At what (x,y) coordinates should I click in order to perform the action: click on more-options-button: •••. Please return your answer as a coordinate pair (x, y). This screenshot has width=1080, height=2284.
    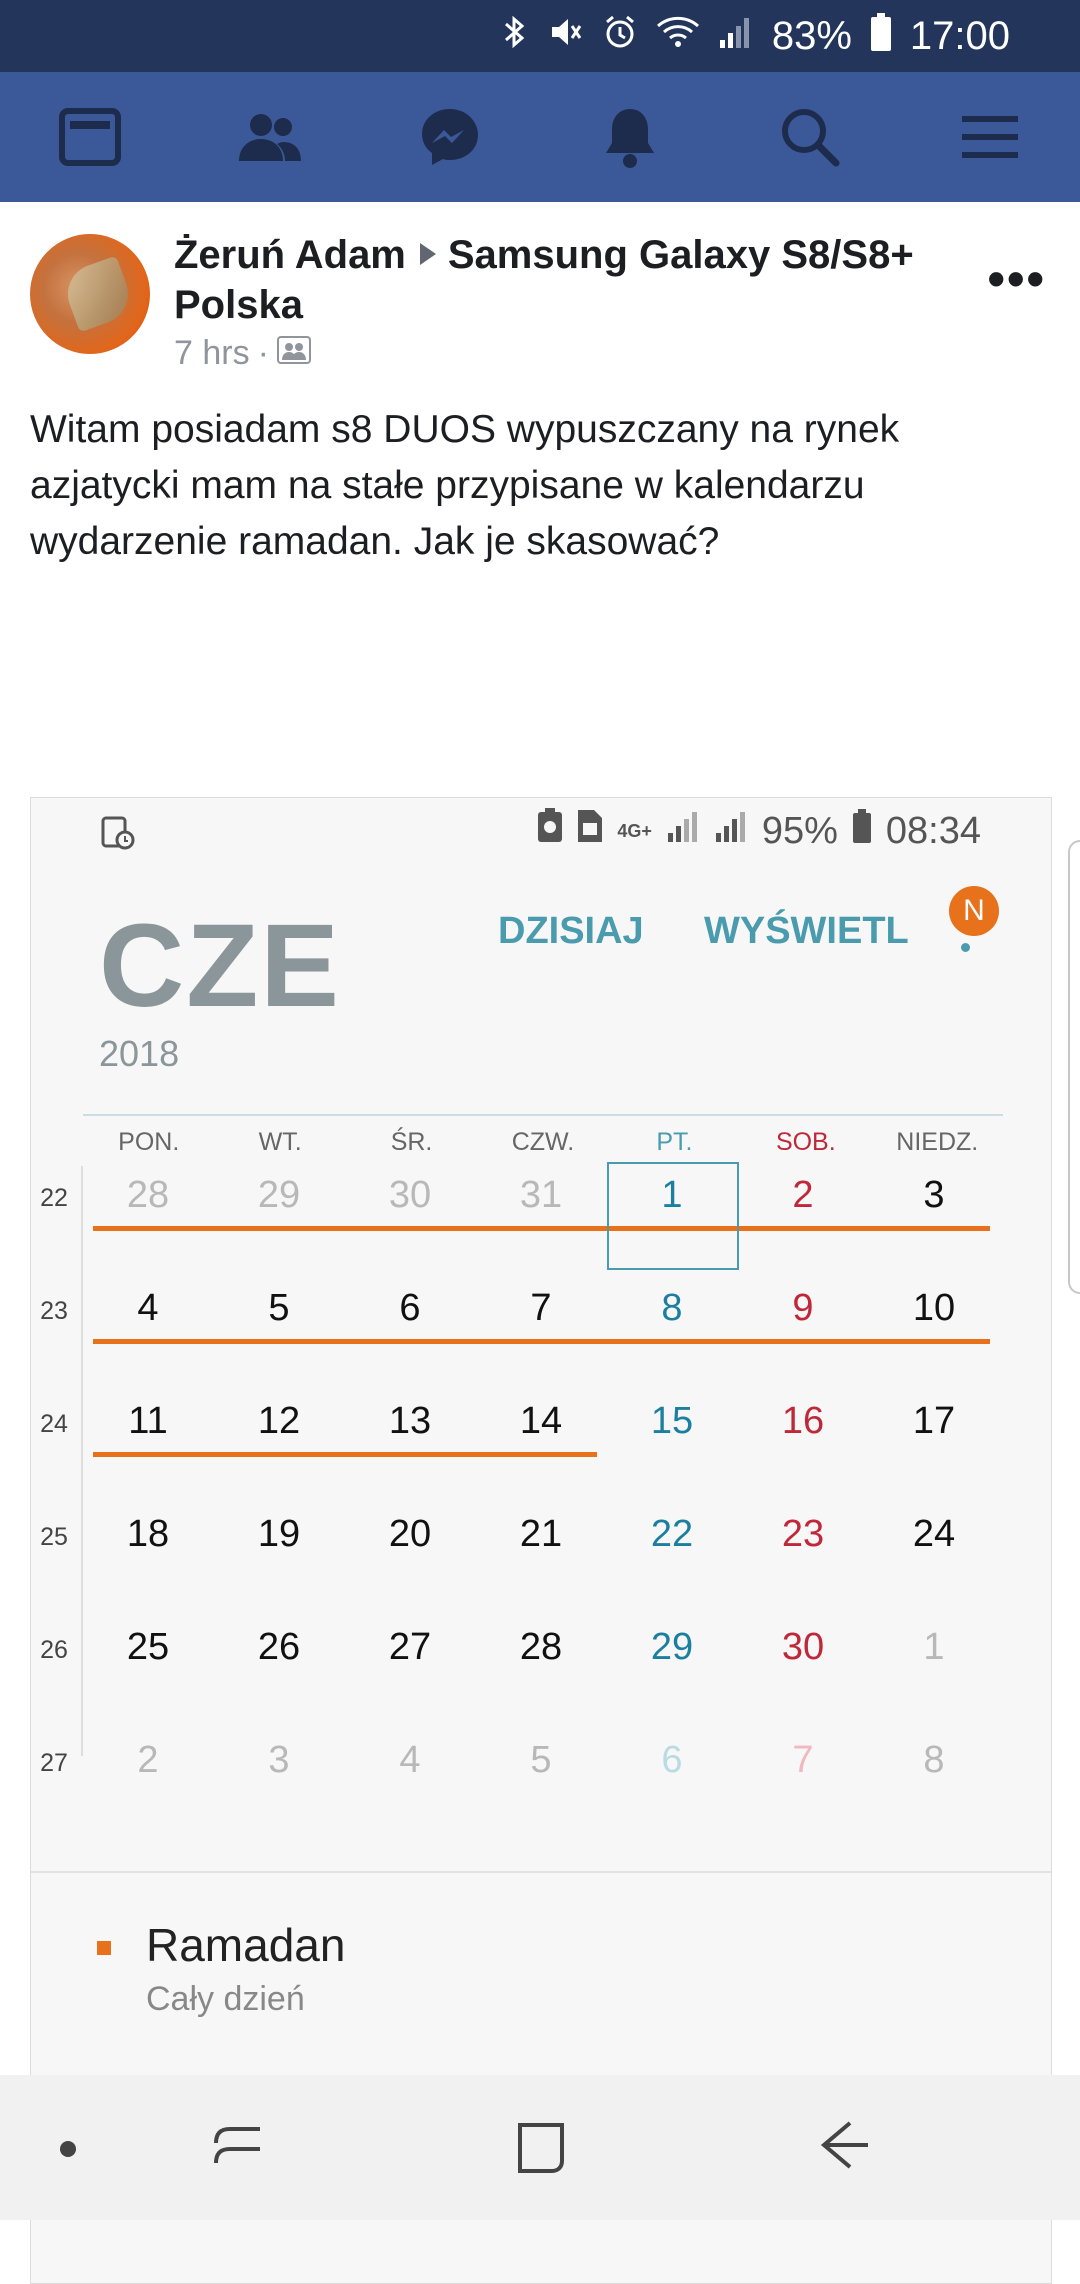
    Looking at the image, I should click on (1016, 279).